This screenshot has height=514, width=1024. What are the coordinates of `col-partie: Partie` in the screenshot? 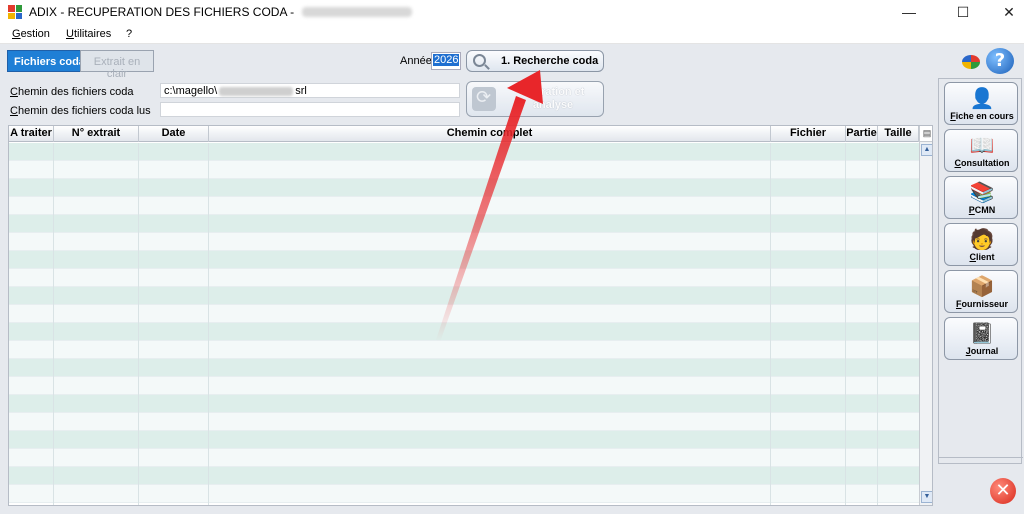 It's located at (862, 134).